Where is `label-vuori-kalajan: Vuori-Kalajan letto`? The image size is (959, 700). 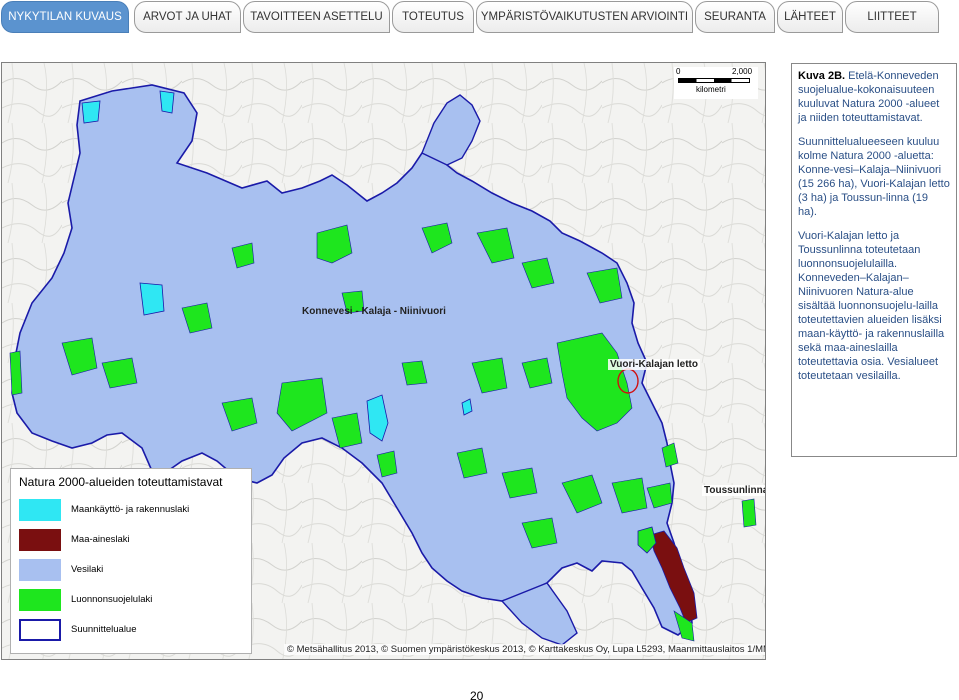 label-vuori-kalajan: Vuori-Kalajan letto is located at coordinates (654, 364).